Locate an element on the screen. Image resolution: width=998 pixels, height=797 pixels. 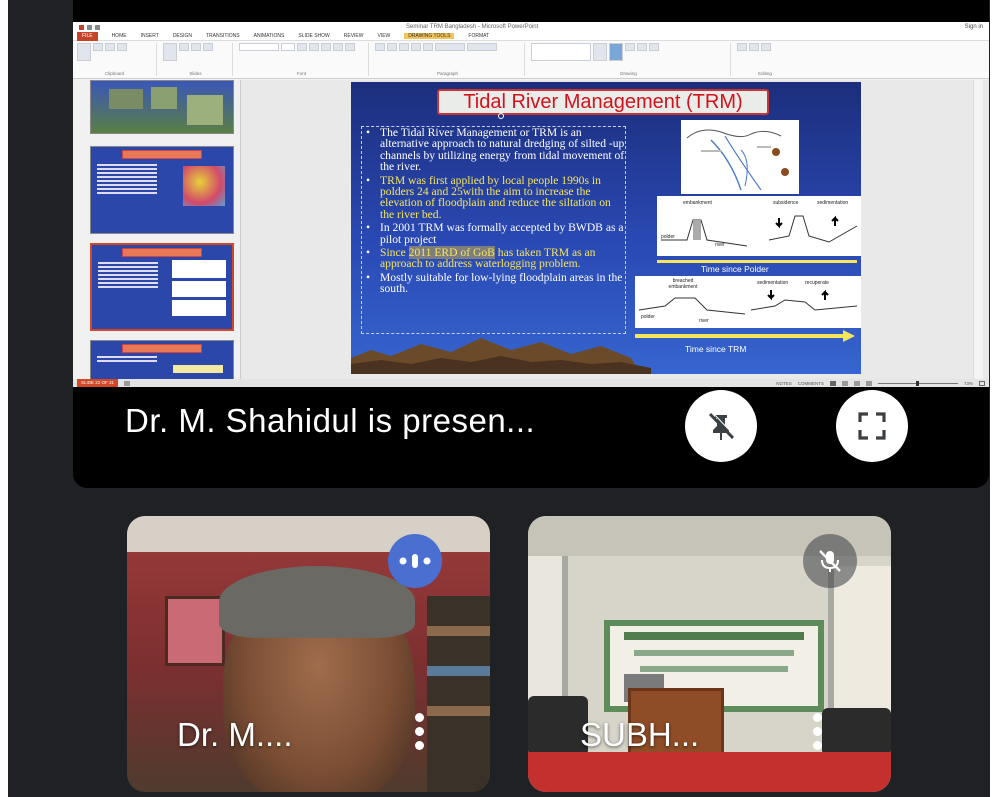
zoom-level: 73% is located at coordinates (968, 383).